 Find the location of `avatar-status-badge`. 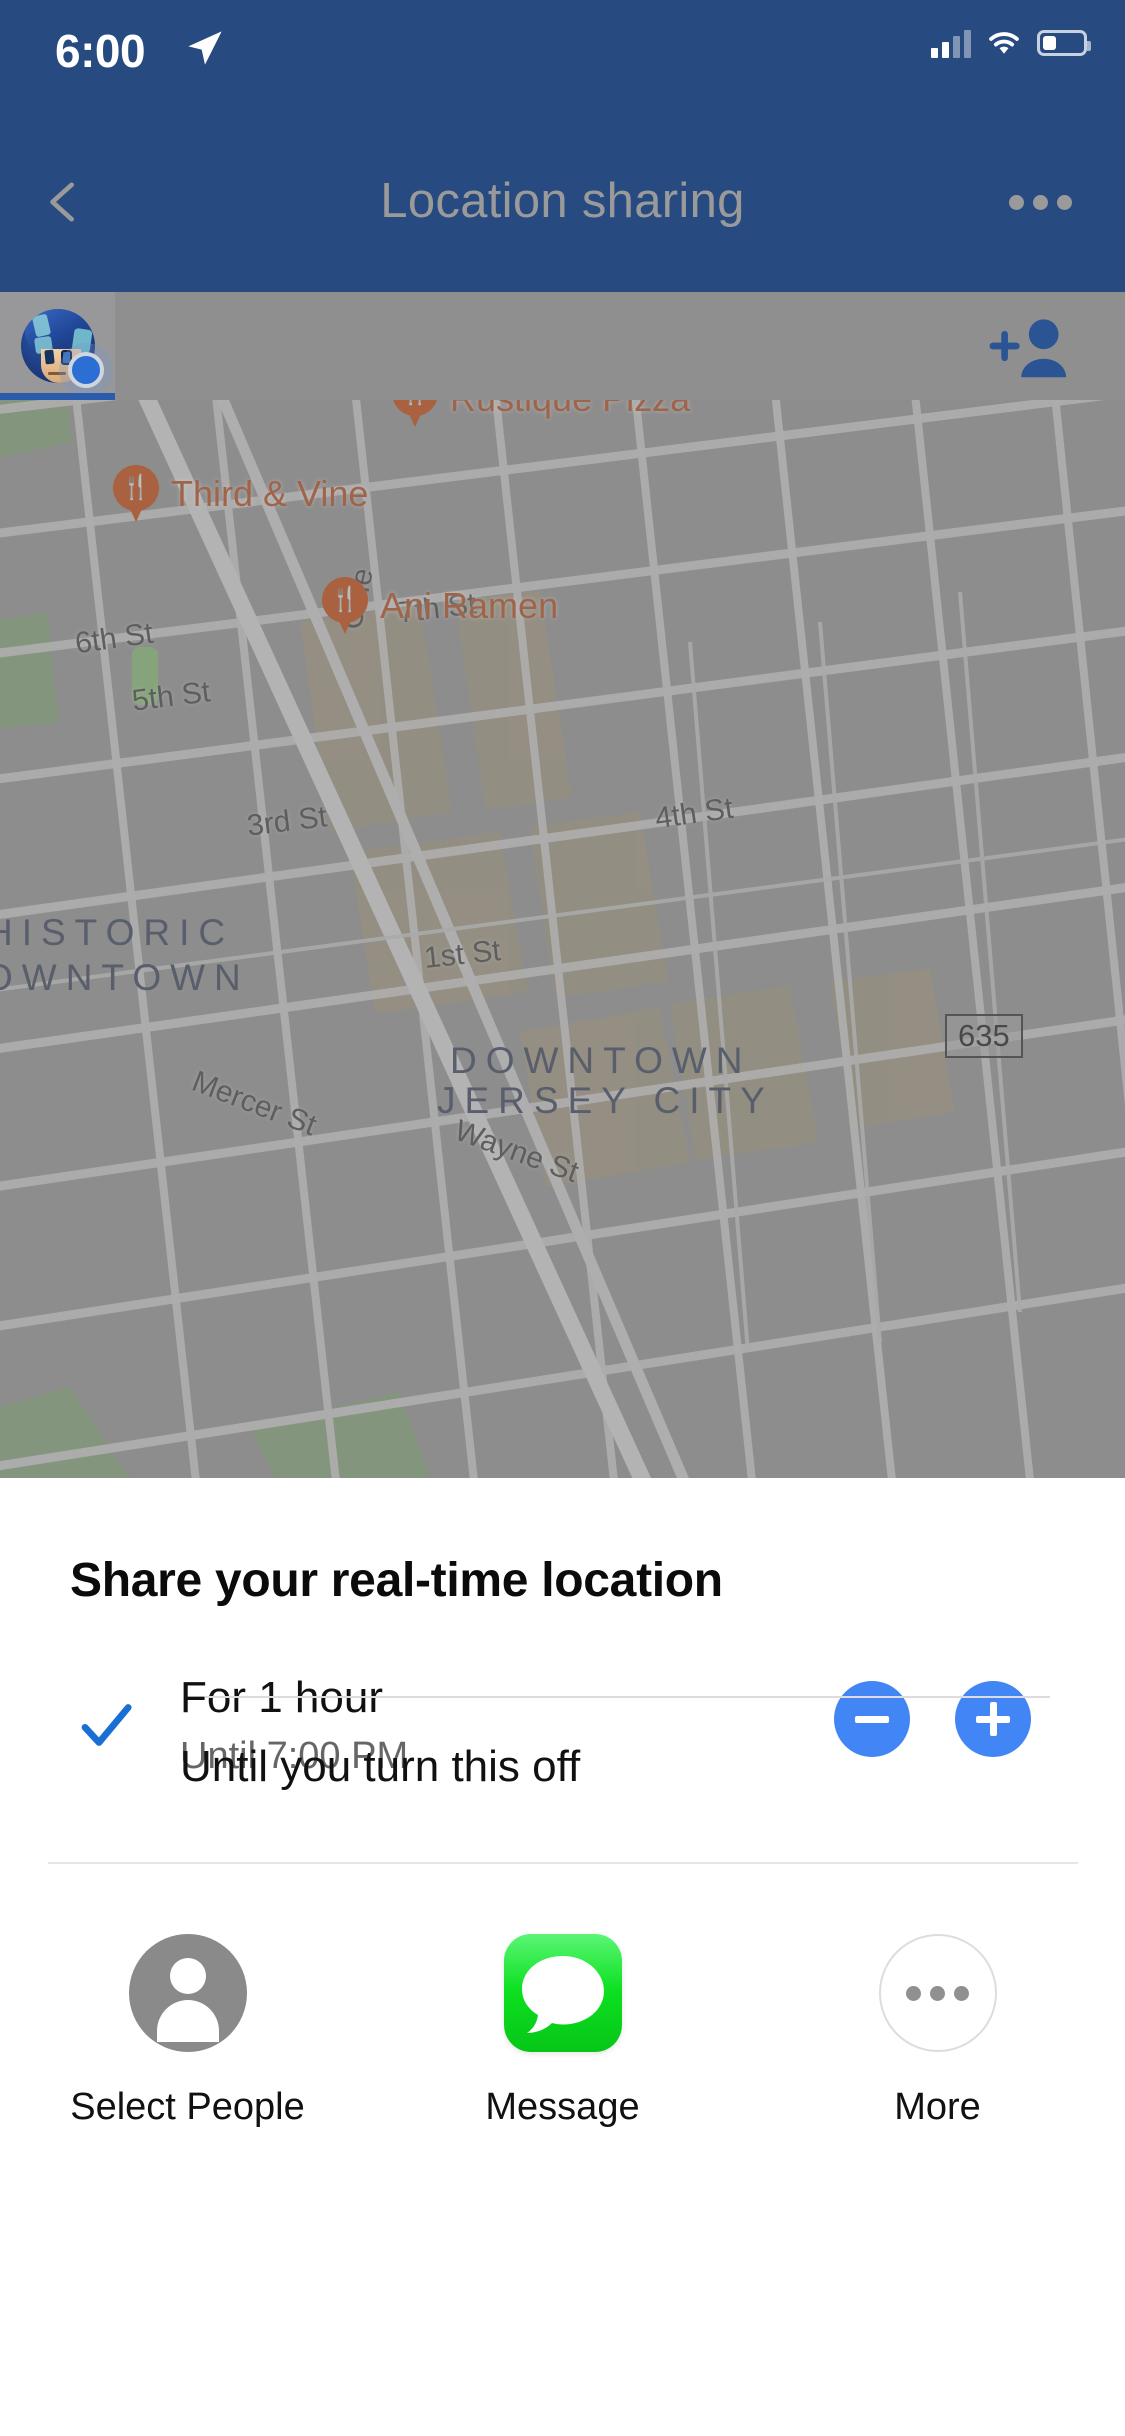

avatar-status-badge is located at coordinates (86, 370).